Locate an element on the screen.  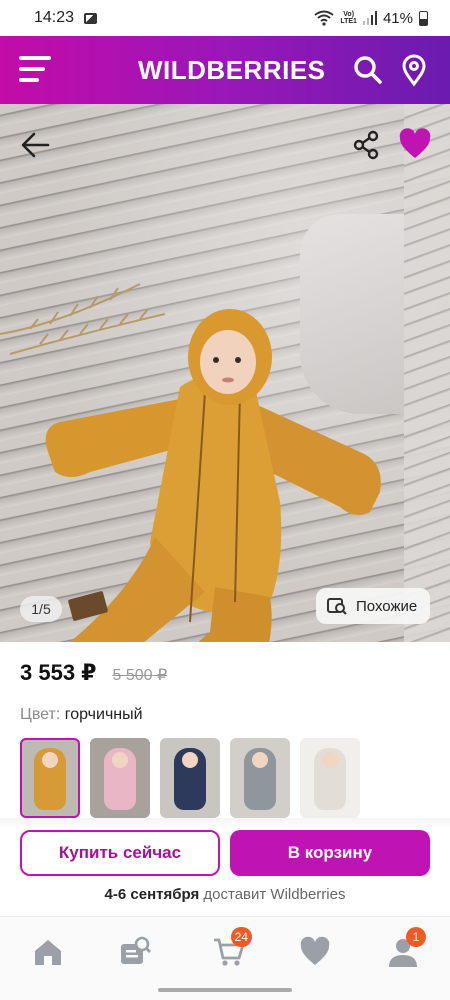
color-row: Цвет: горчичный is located at coordinates (81, 715).